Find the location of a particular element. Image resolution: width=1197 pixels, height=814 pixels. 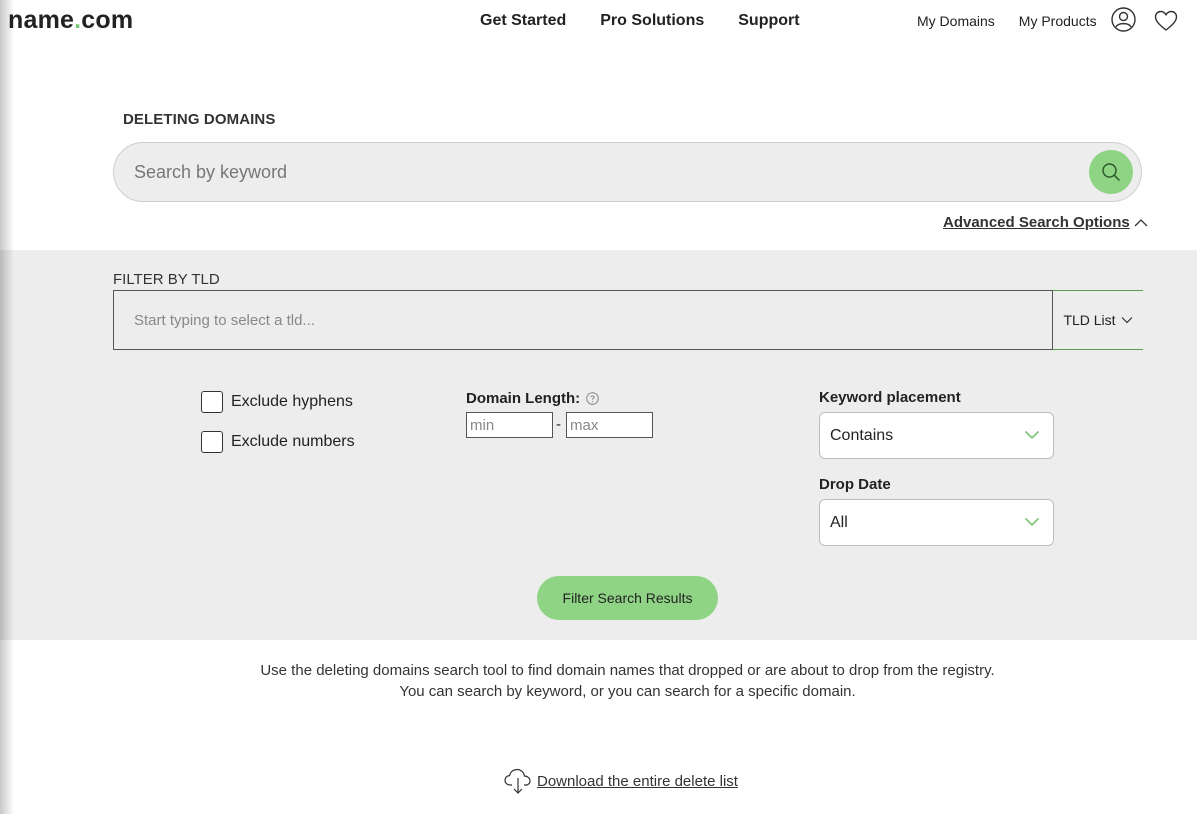

domain-length-text: Domain Length: is located at coordinates (523, 398).